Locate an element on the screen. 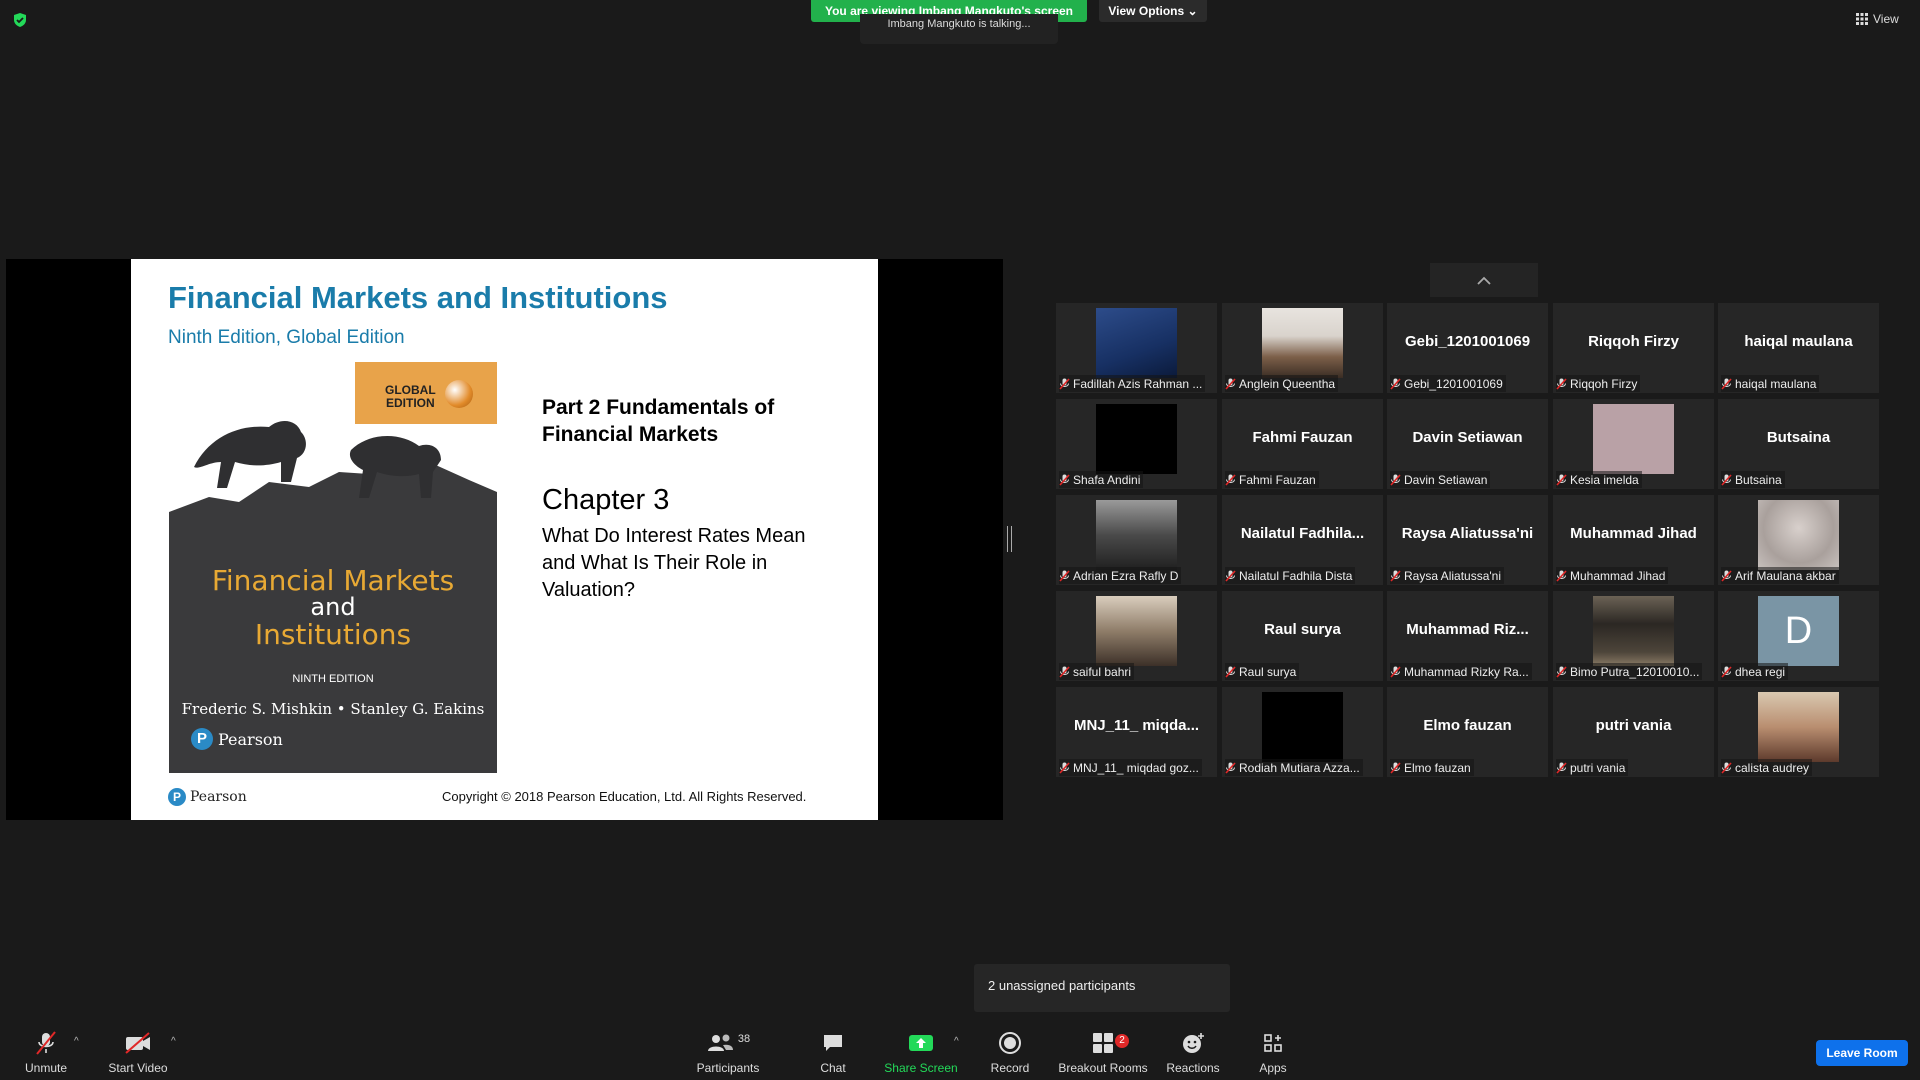 This screenshot has width=1920, height=1080. participant-tile: Riqqoh Firzy Riqqoh Firzy is located at coordinates (1633, 348).